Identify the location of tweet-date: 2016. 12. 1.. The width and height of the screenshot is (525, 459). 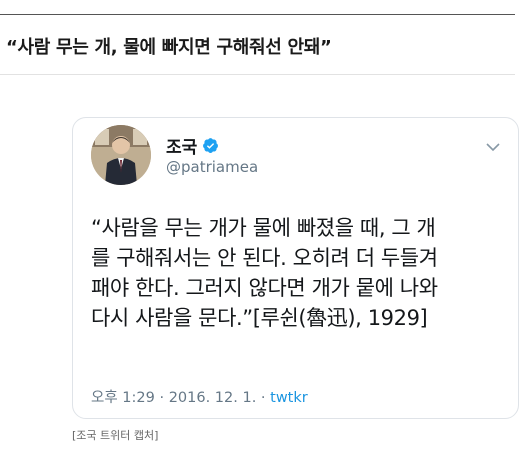
(213, 398).